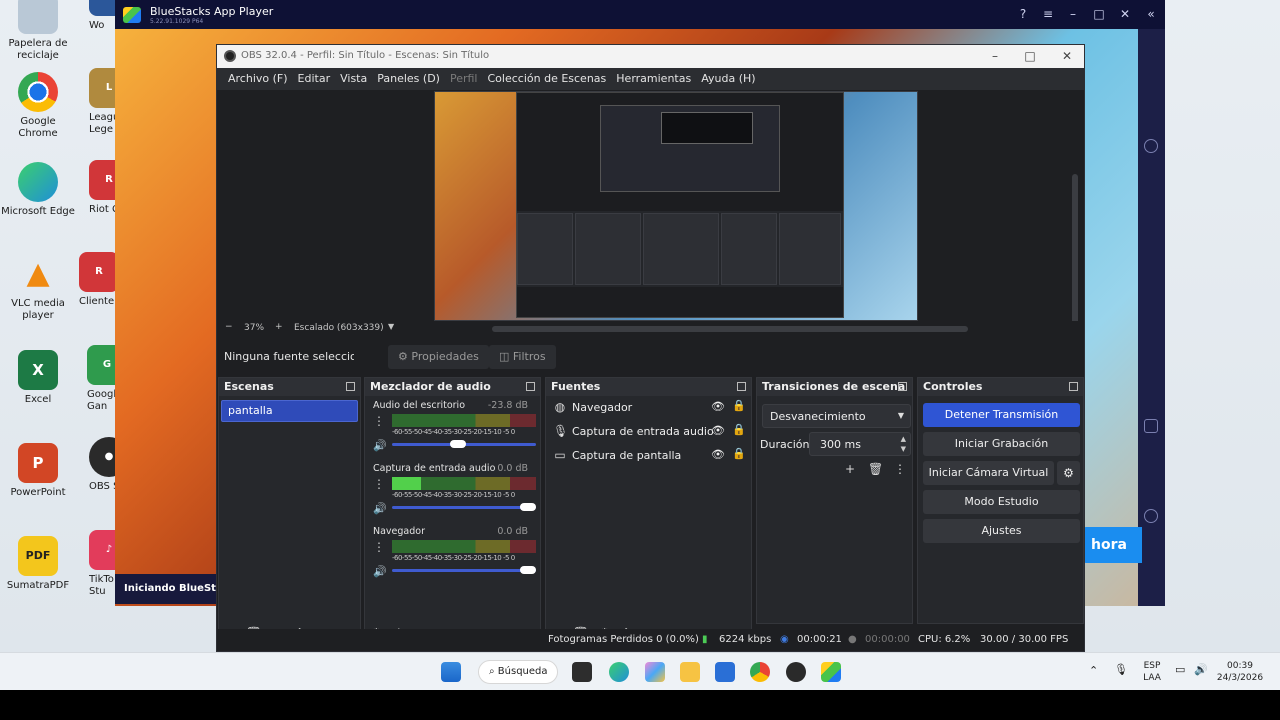 The image size is (1280, 720). Describe the element at coordinates (690, 148) in the screenshot. I see `nested-preview` at that location.